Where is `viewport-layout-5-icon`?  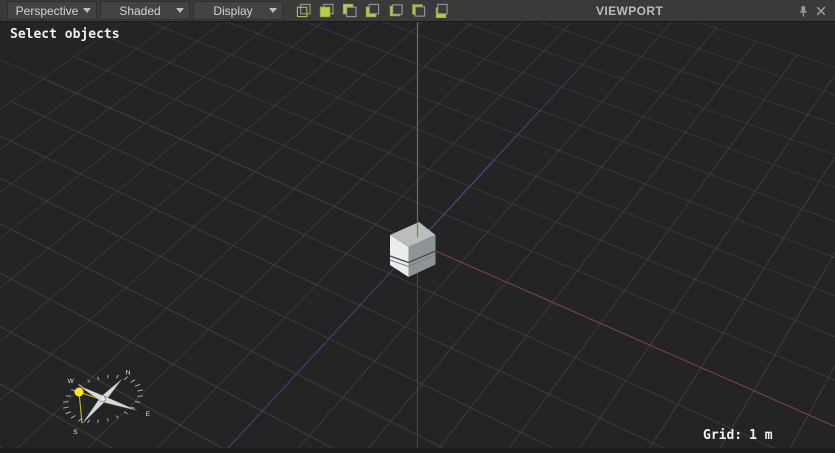 viewport-layout-5-icon is located at coordinates (396, 10).